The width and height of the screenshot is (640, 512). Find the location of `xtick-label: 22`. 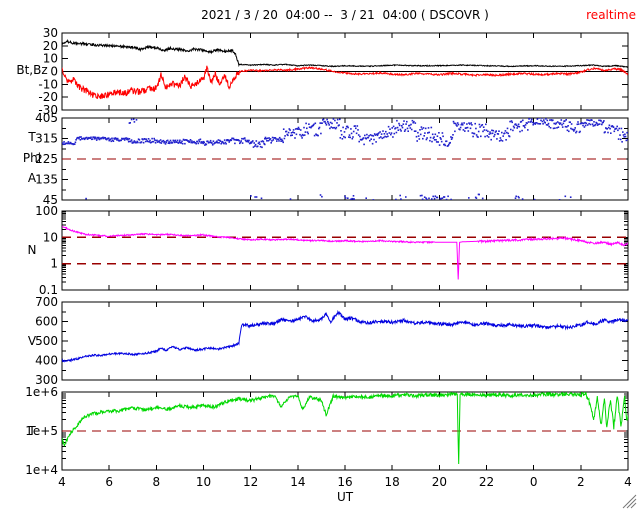

xtick-label: 22 is located at coordinates (486, 482).